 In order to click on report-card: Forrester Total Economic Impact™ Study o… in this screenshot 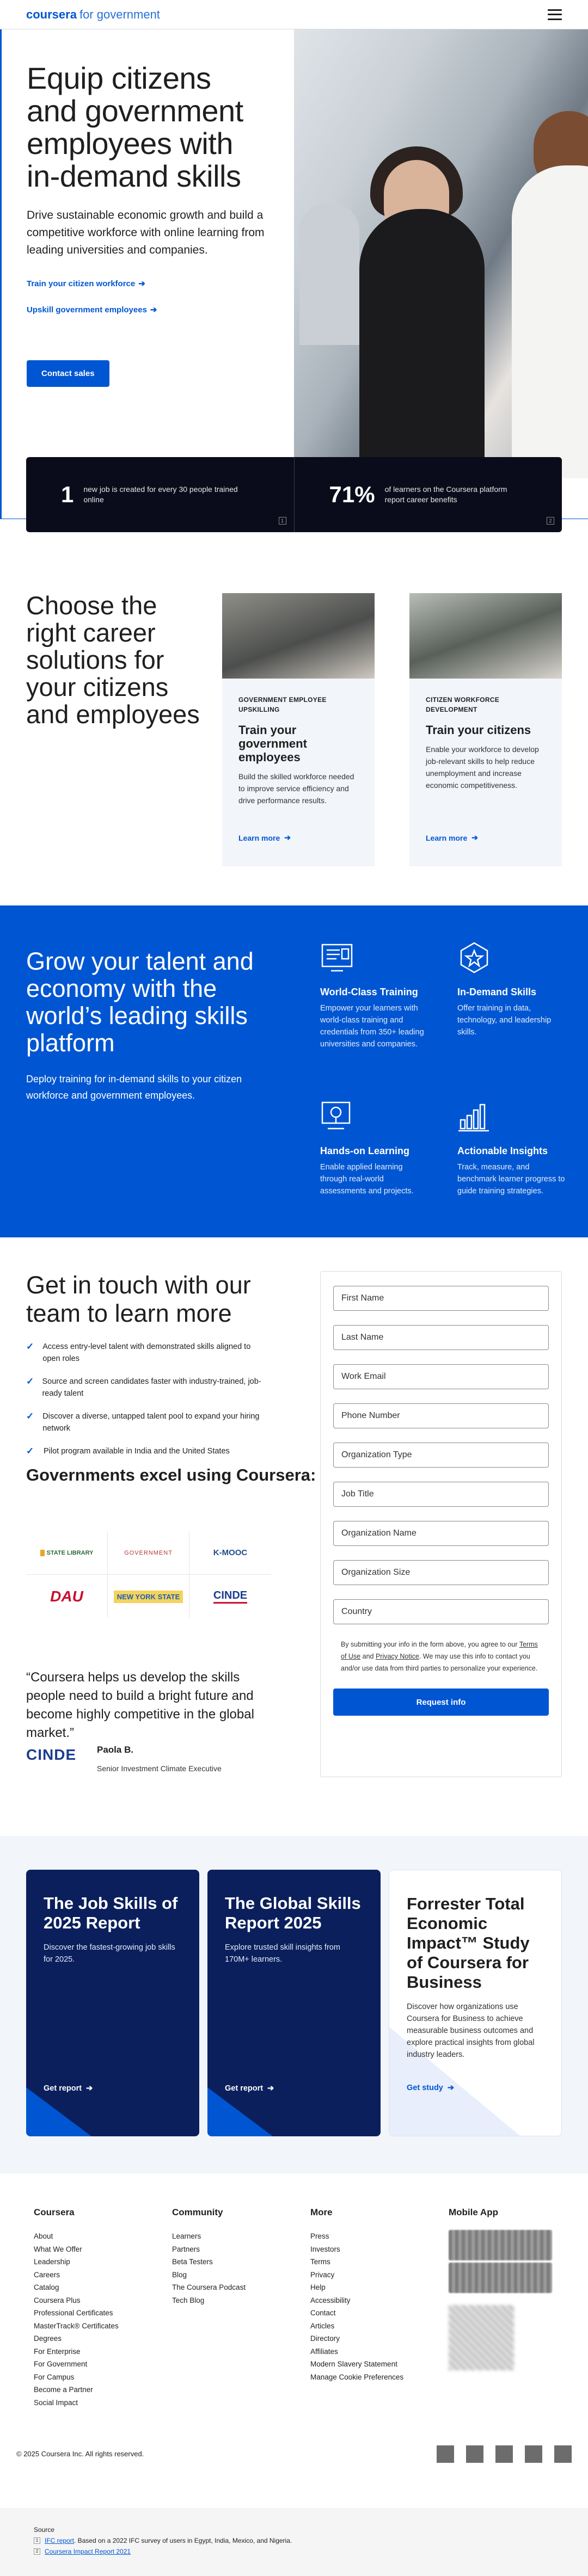, I will do `click(475, 2003)`.